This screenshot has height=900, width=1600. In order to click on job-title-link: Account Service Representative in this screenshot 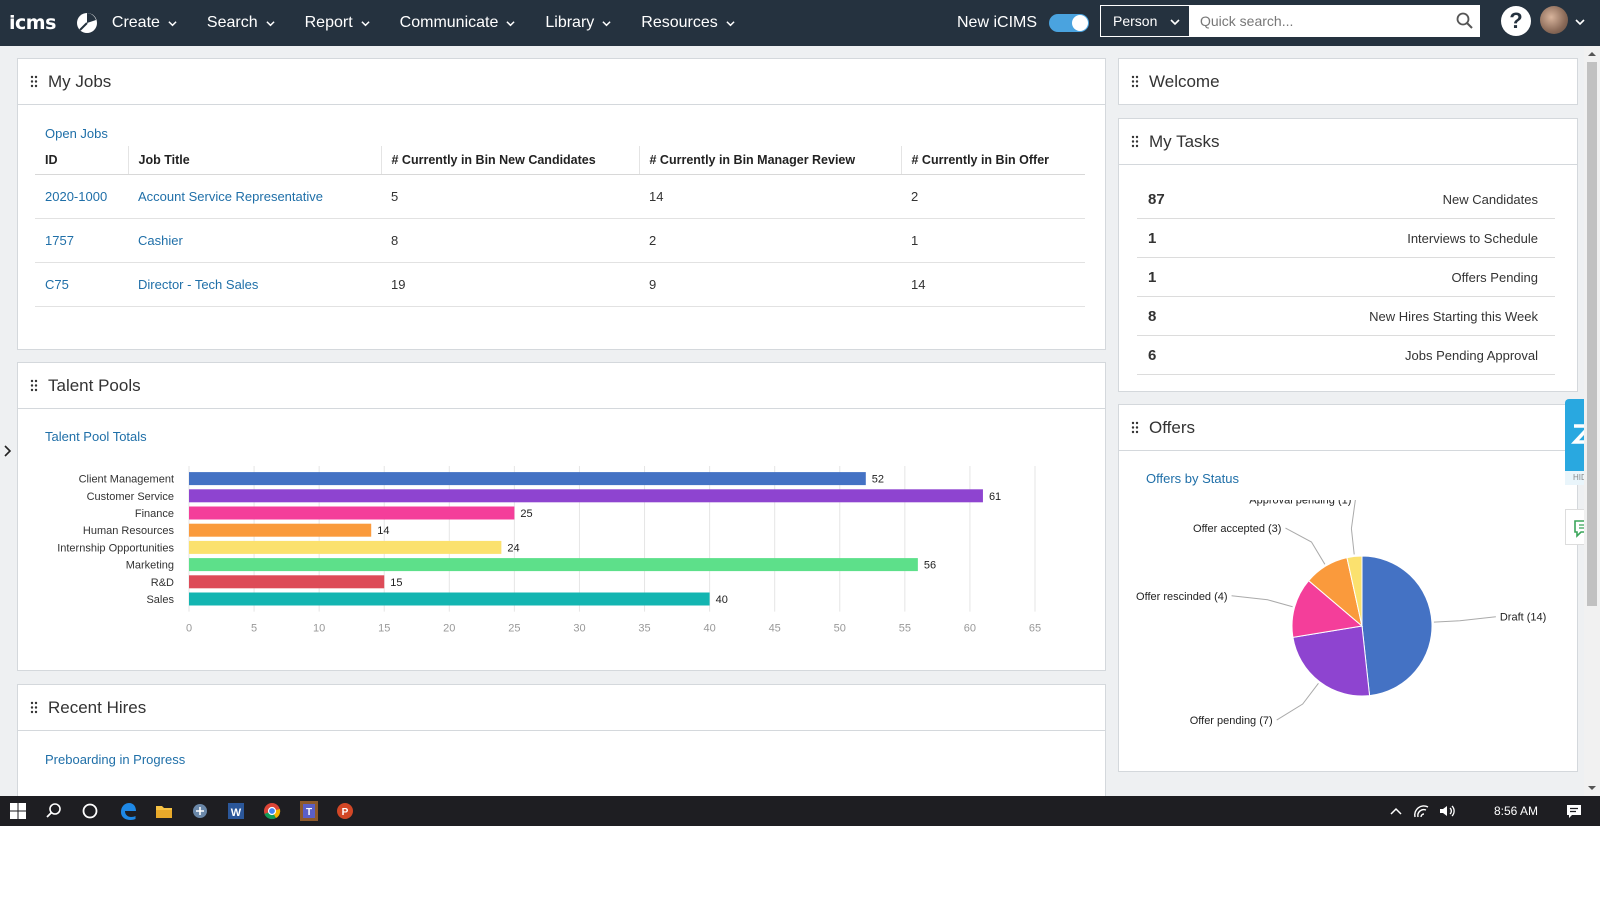, I will do `click(254, 196)`.